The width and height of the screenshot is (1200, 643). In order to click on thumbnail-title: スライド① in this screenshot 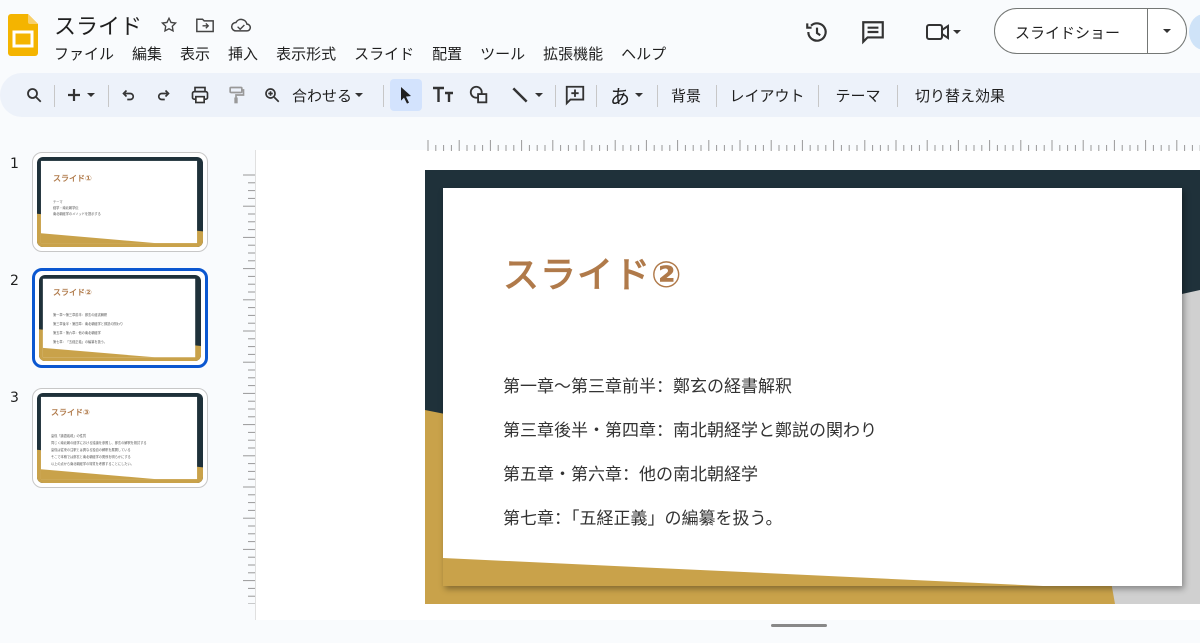, I will do `click(72, 178)`.